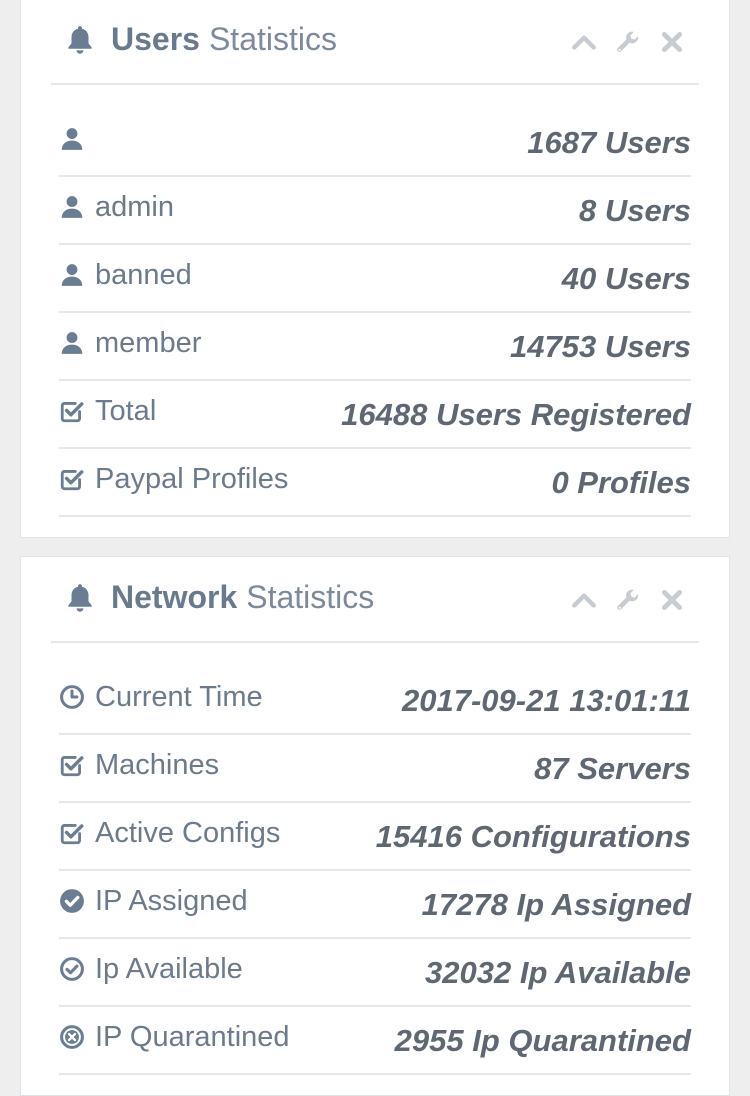 The image size is (750, 1096). What do you see at coordinates (169, 968) in the screenshot?
I see `row-label: Ip Available` at bounding box center [169, 968].